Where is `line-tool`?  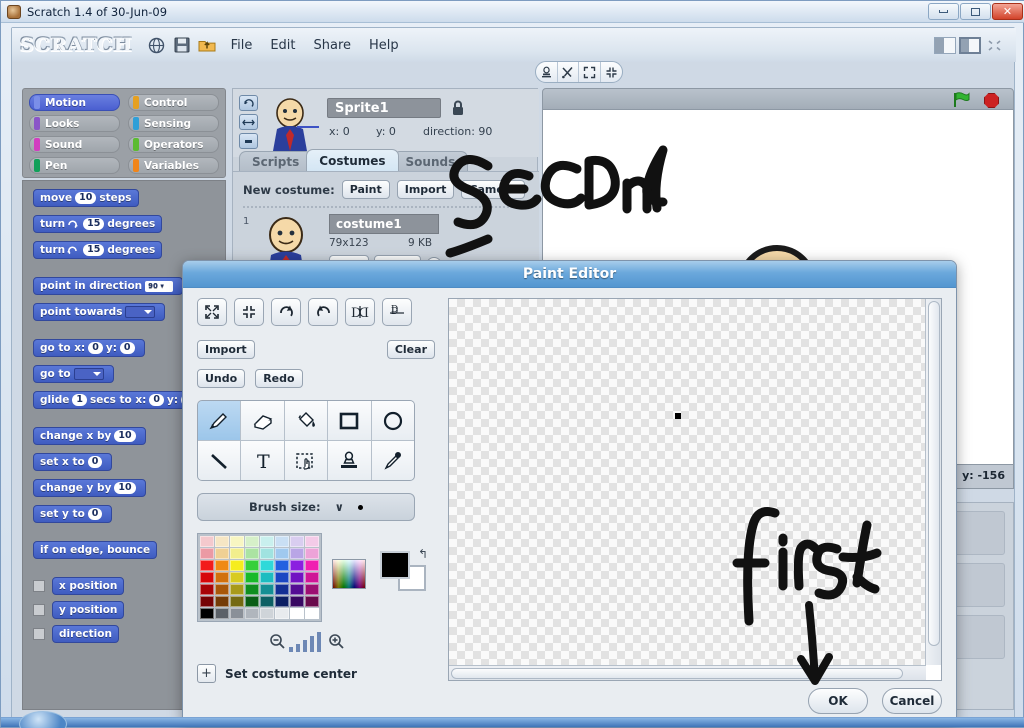
line-tool is located at coordinates (219, 460).